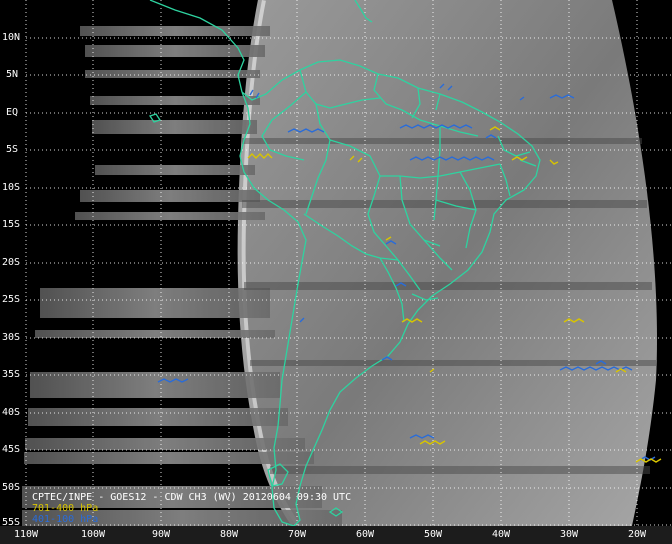 The height and width of the screenshot is (544, 672). What do you see at coordinates (297, 534) in the screenshot?
I see `lon-label-70w: 70W` at bounding box center [297, 534].